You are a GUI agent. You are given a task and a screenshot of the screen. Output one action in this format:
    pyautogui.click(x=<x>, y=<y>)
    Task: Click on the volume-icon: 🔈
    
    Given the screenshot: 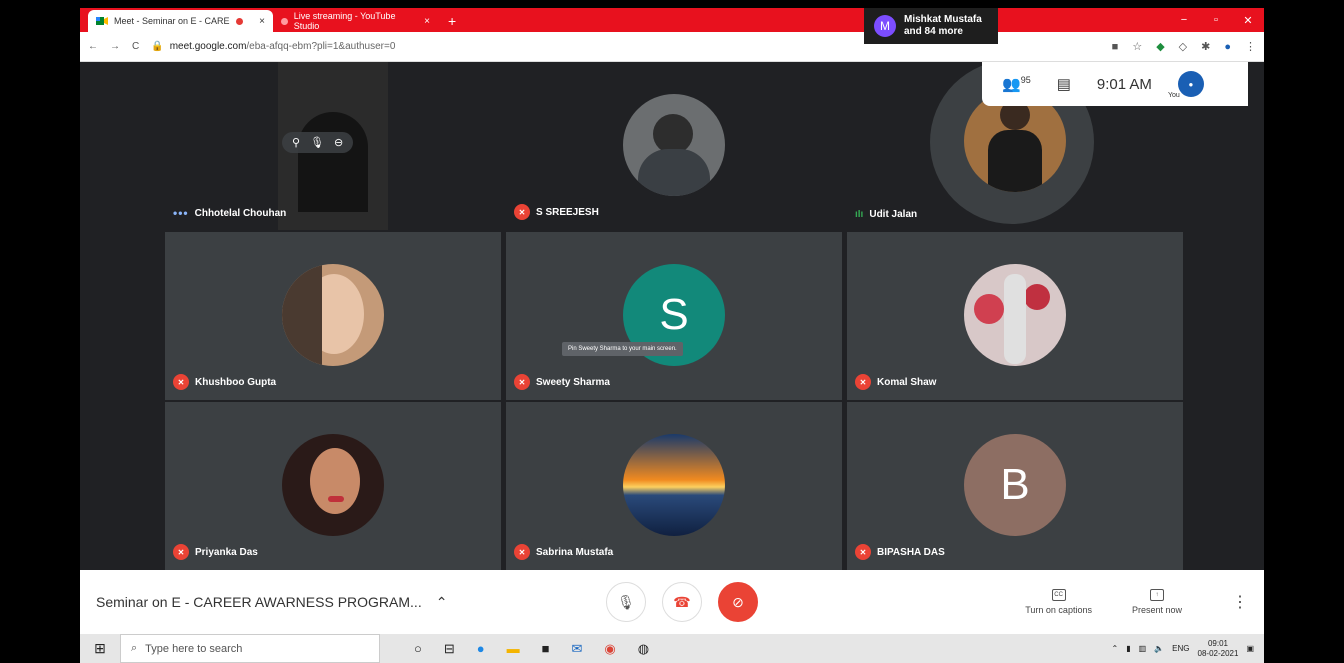 What is the action you would take?
    pyautogui.click(x=1159, y=648)
    